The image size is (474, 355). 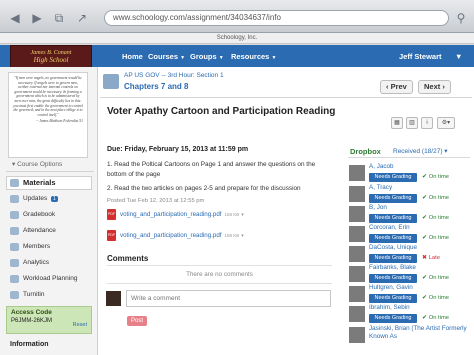 What do you see at coordinates (425, 258) in the screenshot?
I see `late-icon: ✖` at bounding box center [425, 258].